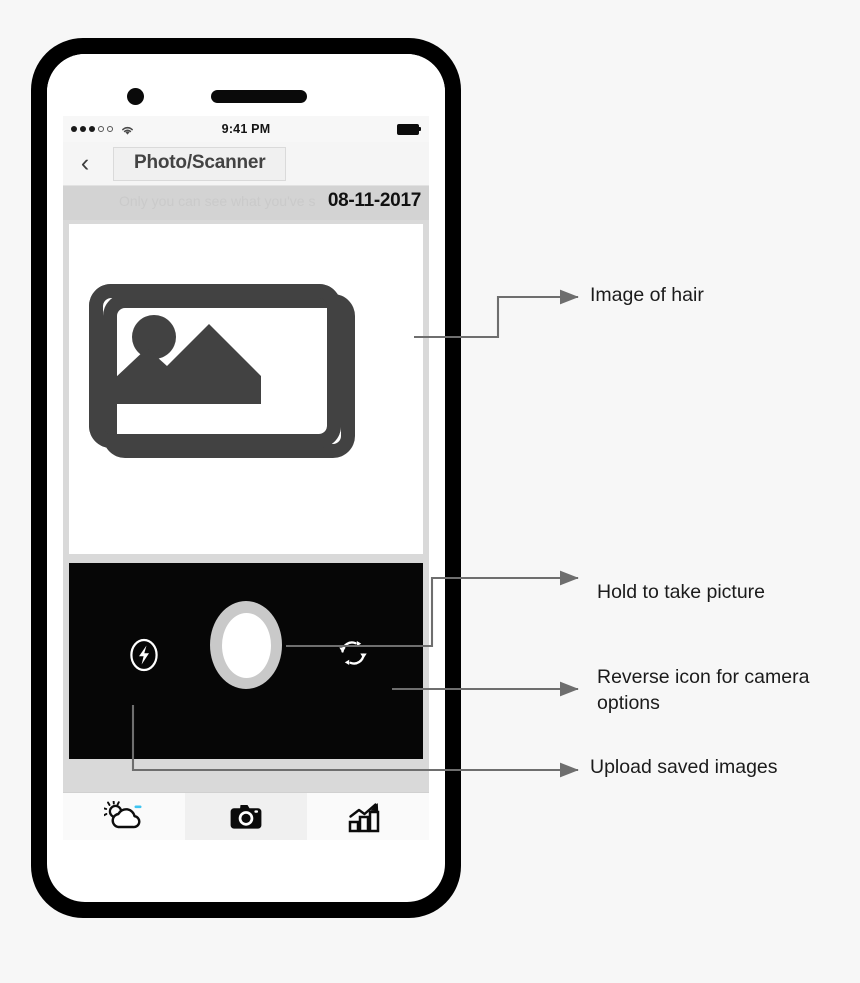 Image resolution: width=860 pixels, height=983 pixels. I want to click on date-label: 08-11-2017, so click(374, 200).